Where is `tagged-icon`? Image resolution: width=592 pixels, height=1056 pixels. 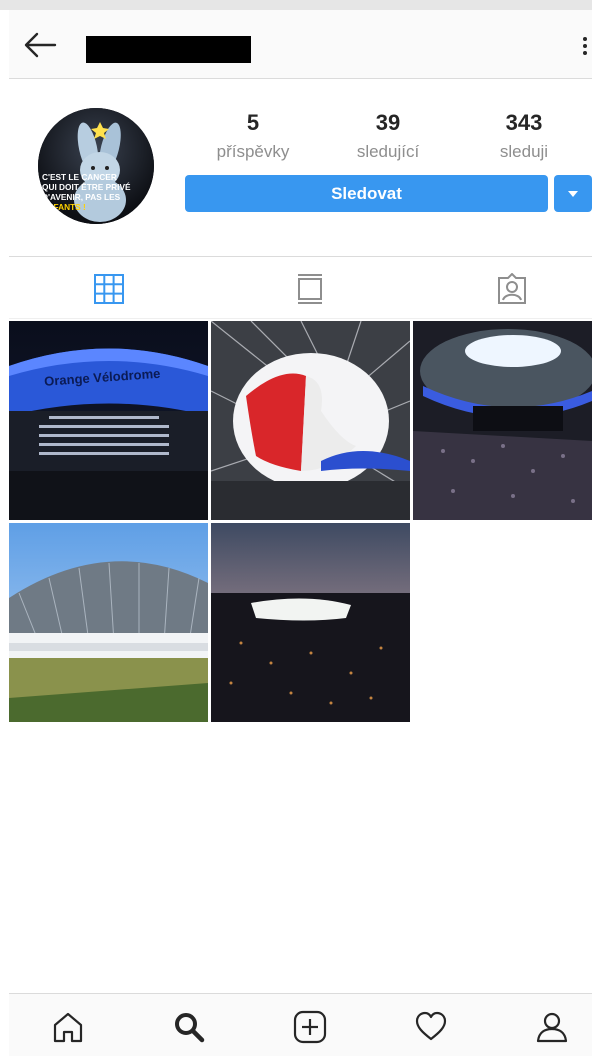 tagged-icon is located at coordinates (512, 288).